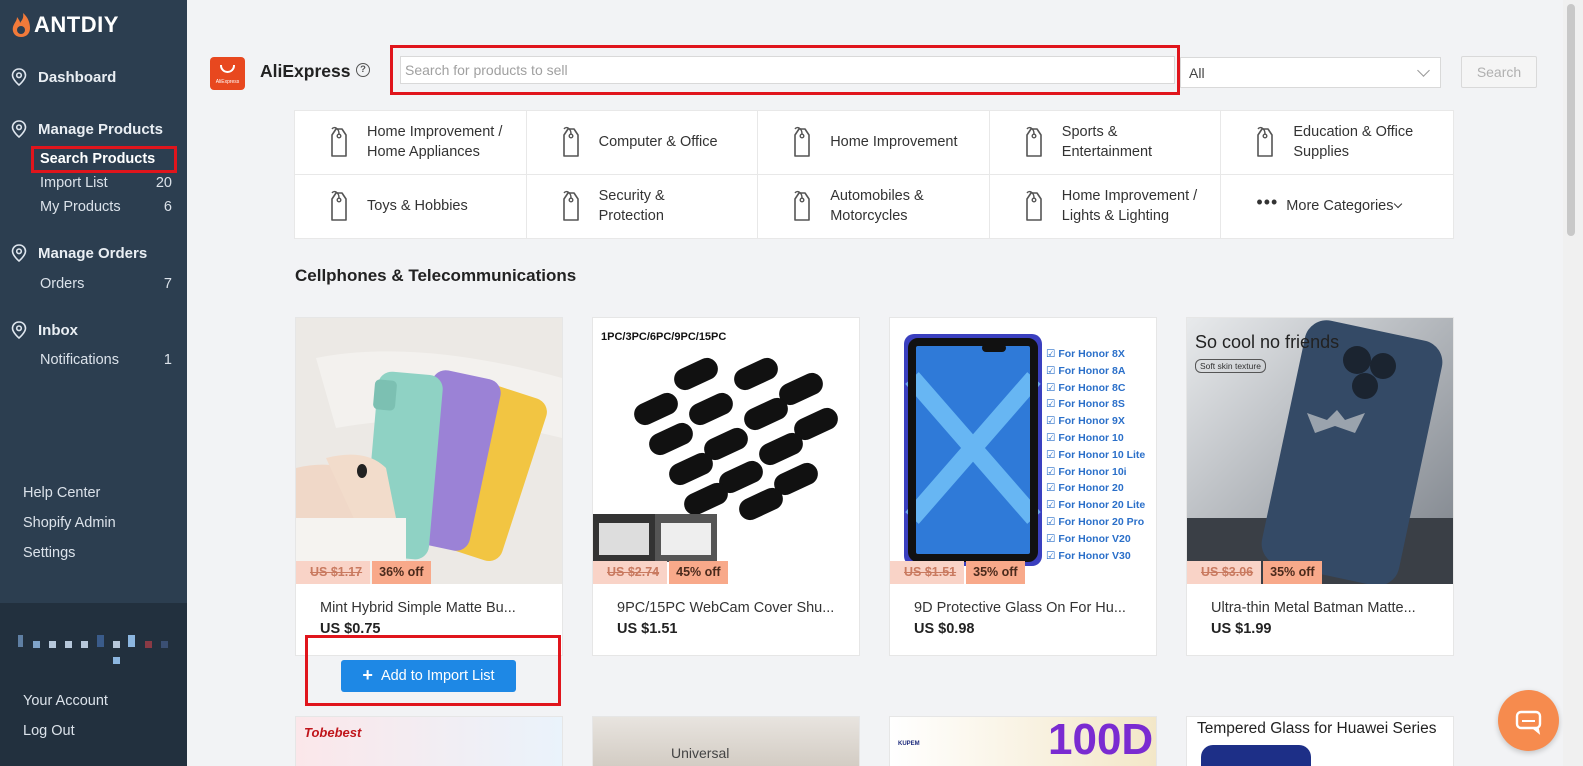  What do you see at coordinates (726, 451) in the screenshot?
I see `product-image: 1PC/3PC/6PC/9PC/15PC` at bounding box center [726, 451].